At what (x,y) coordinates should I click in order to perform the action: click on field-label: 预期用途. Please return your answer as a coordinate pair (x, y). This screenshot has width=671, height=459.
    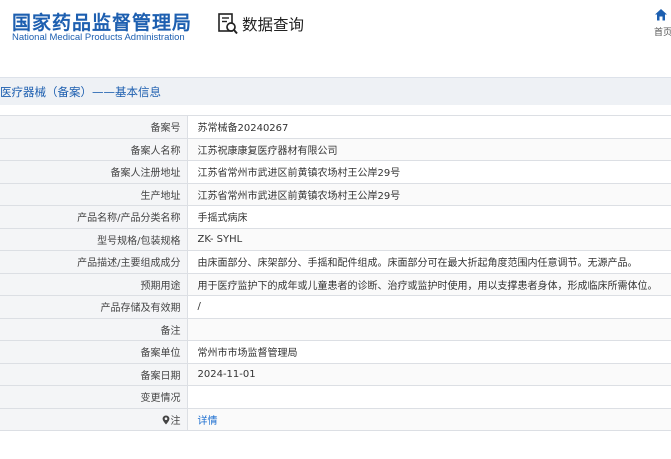
    Looking at the image, I should click on (93, 284).